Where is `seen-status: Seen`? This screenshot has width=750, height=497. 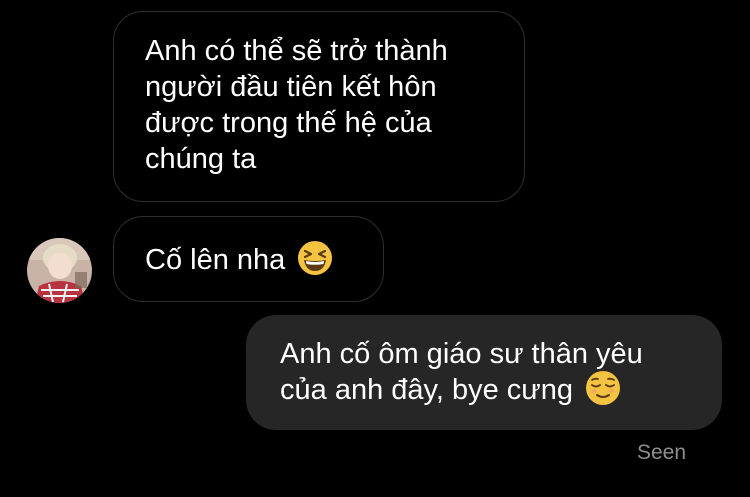
seen-status: Seen is located at coordinates (662, 452).